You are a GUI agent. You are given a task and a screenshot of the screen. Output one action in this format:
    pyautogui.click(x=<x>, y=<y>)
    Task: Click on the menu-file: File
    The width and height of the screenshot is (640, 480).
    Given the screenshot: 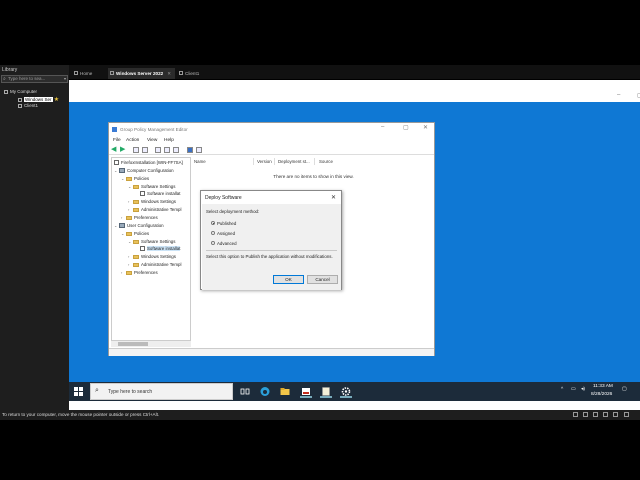 What is the action you would take?
    pyautogui.click(x=117, y=140)
    